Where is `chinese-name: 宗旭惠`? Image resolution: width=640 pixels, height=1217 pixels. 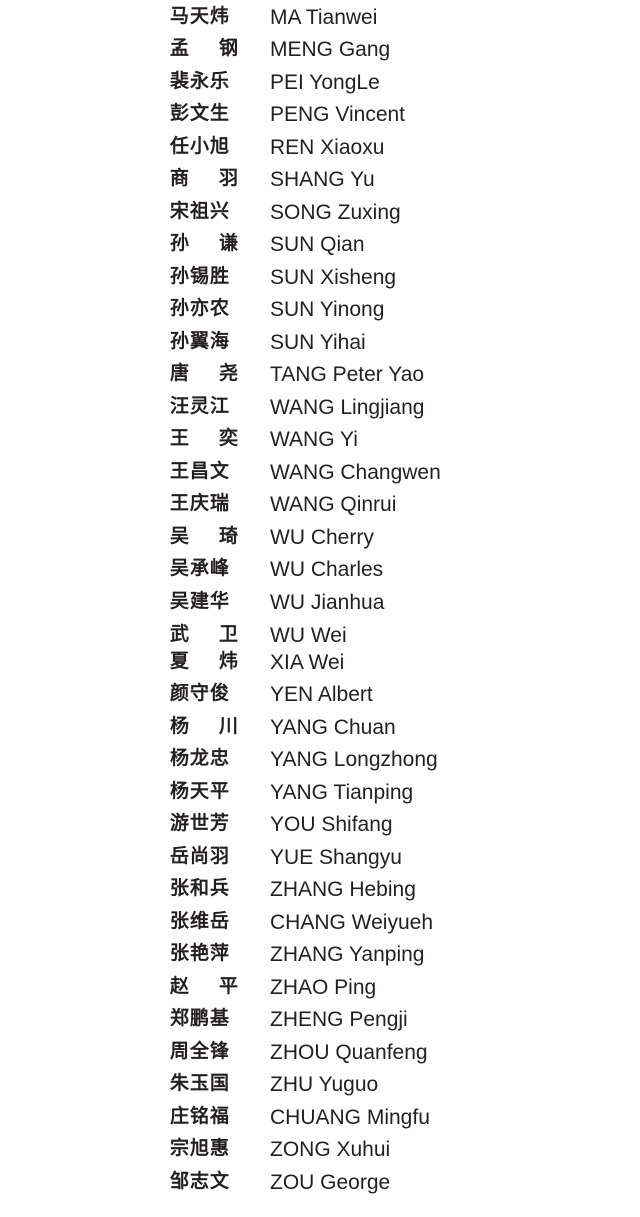
chinese-name: 宗旭惠 is located at coordinates (200, 1148).